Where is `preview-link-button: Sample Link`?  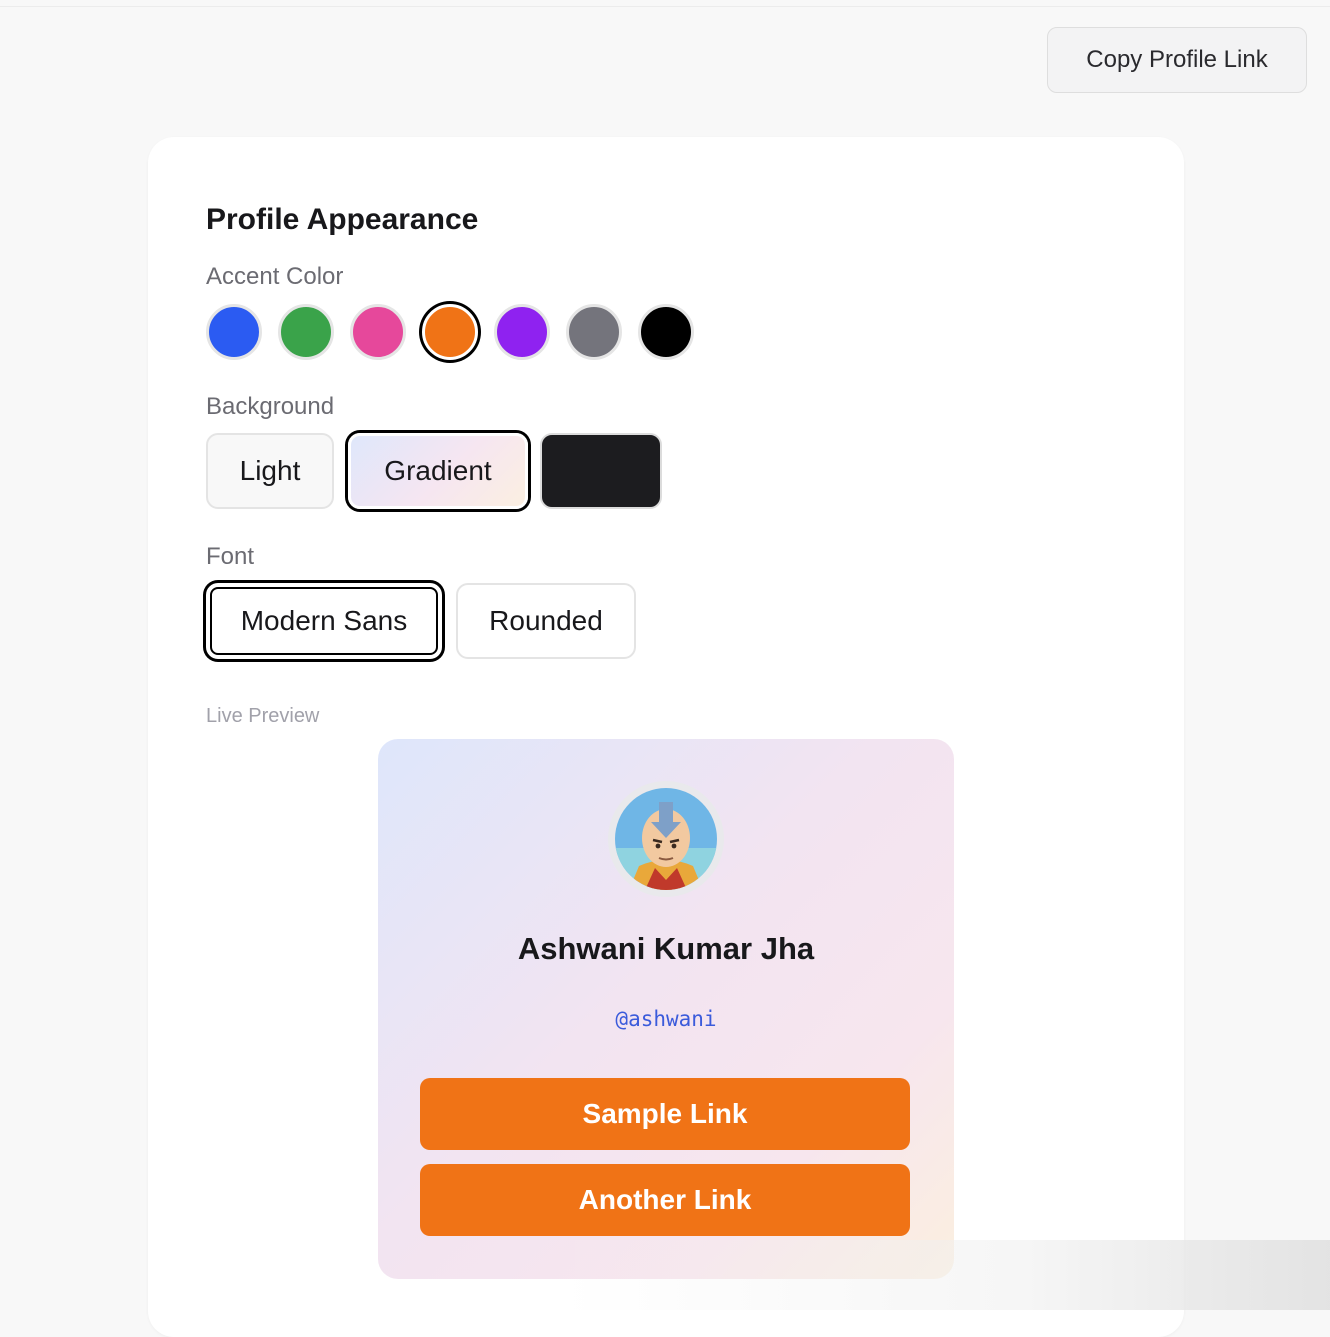 preview-link-button: Sample Link is located at coordinates (665, 1114).